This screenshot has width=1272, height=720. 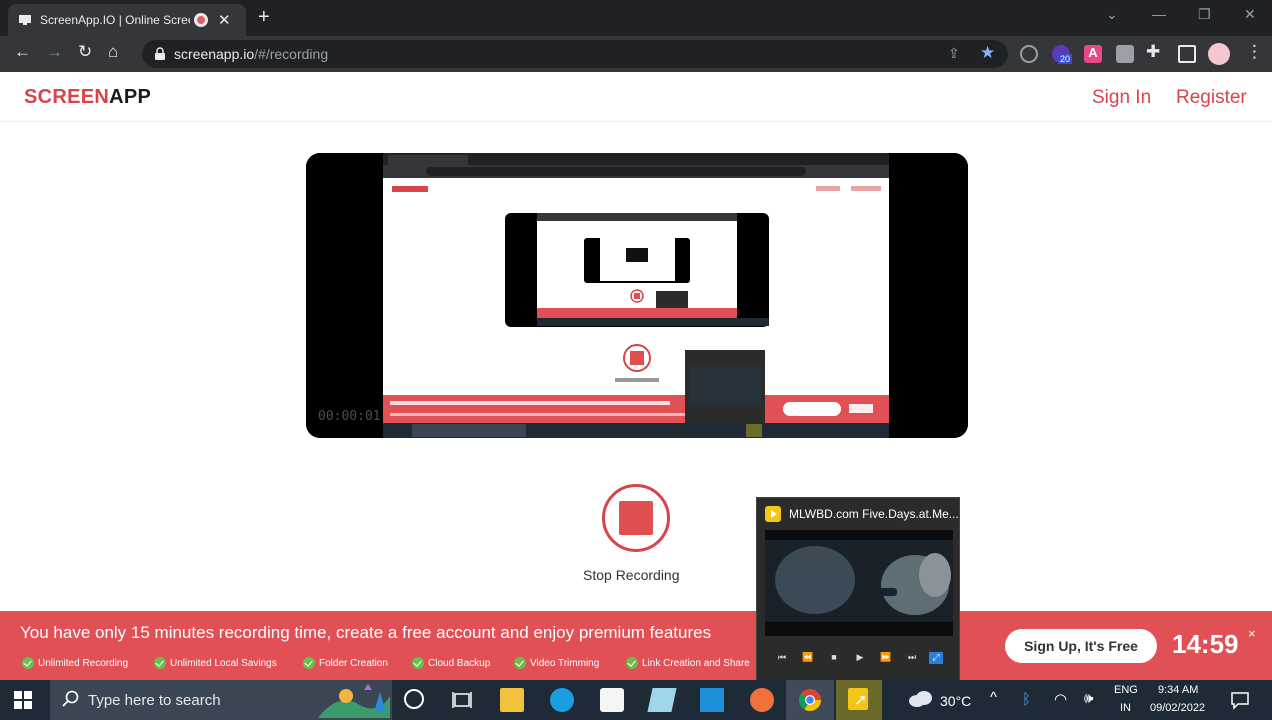 I want to click on player-app-icon, so click(x=773, y=514).